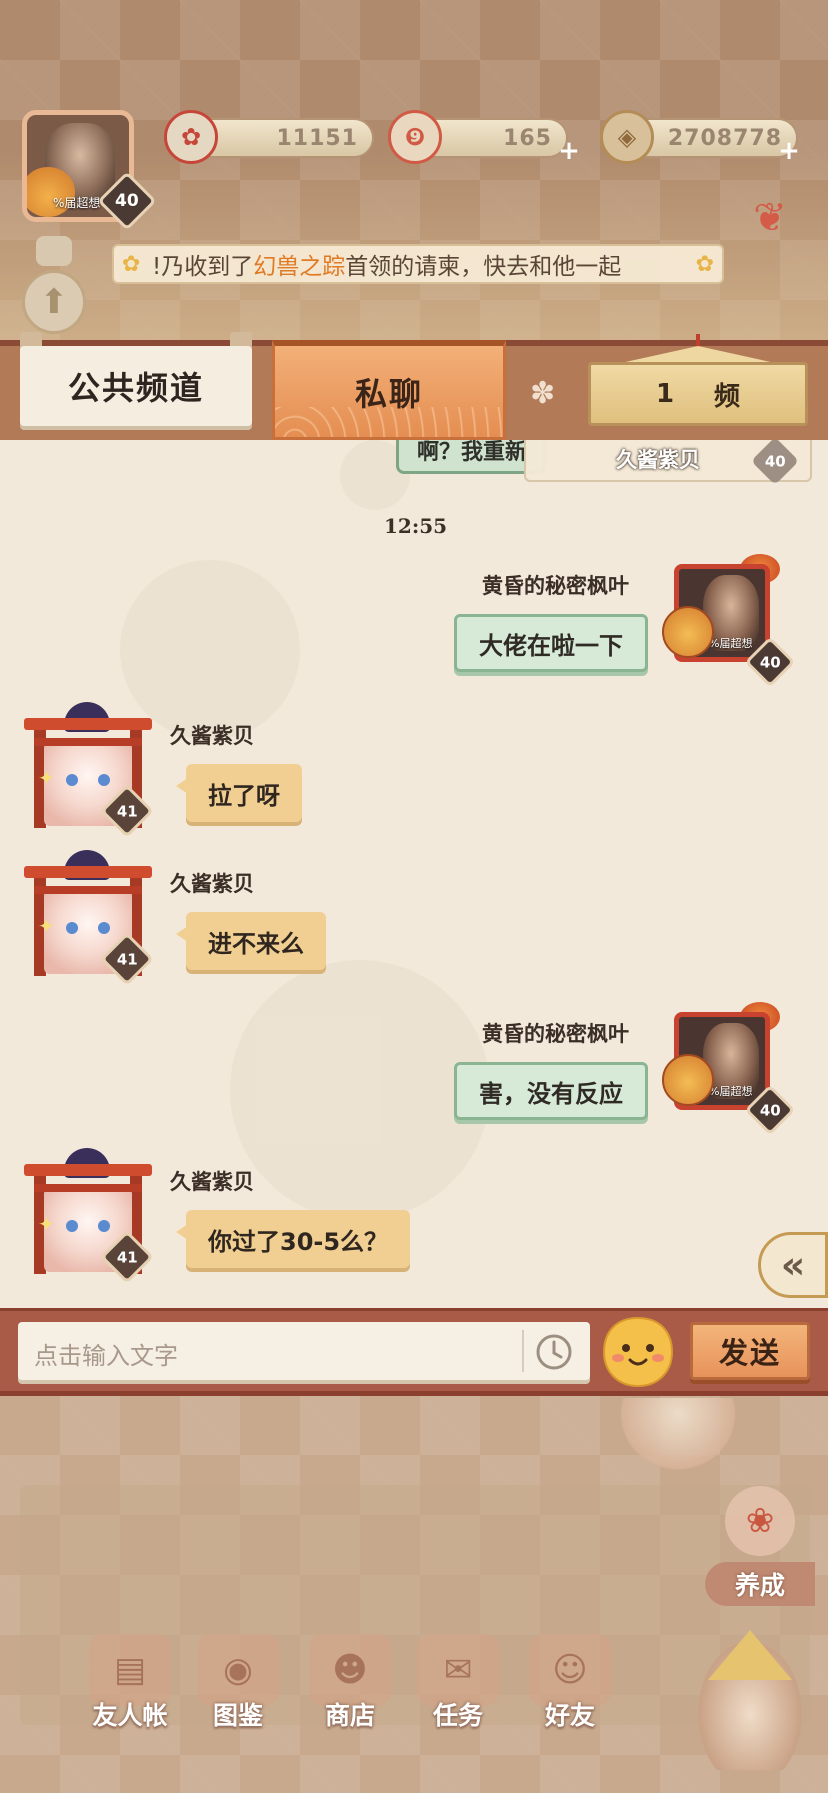 This screenshot has height=1793, width=828. I want to click on nav-label: 图鉴, so click(237, 1715).